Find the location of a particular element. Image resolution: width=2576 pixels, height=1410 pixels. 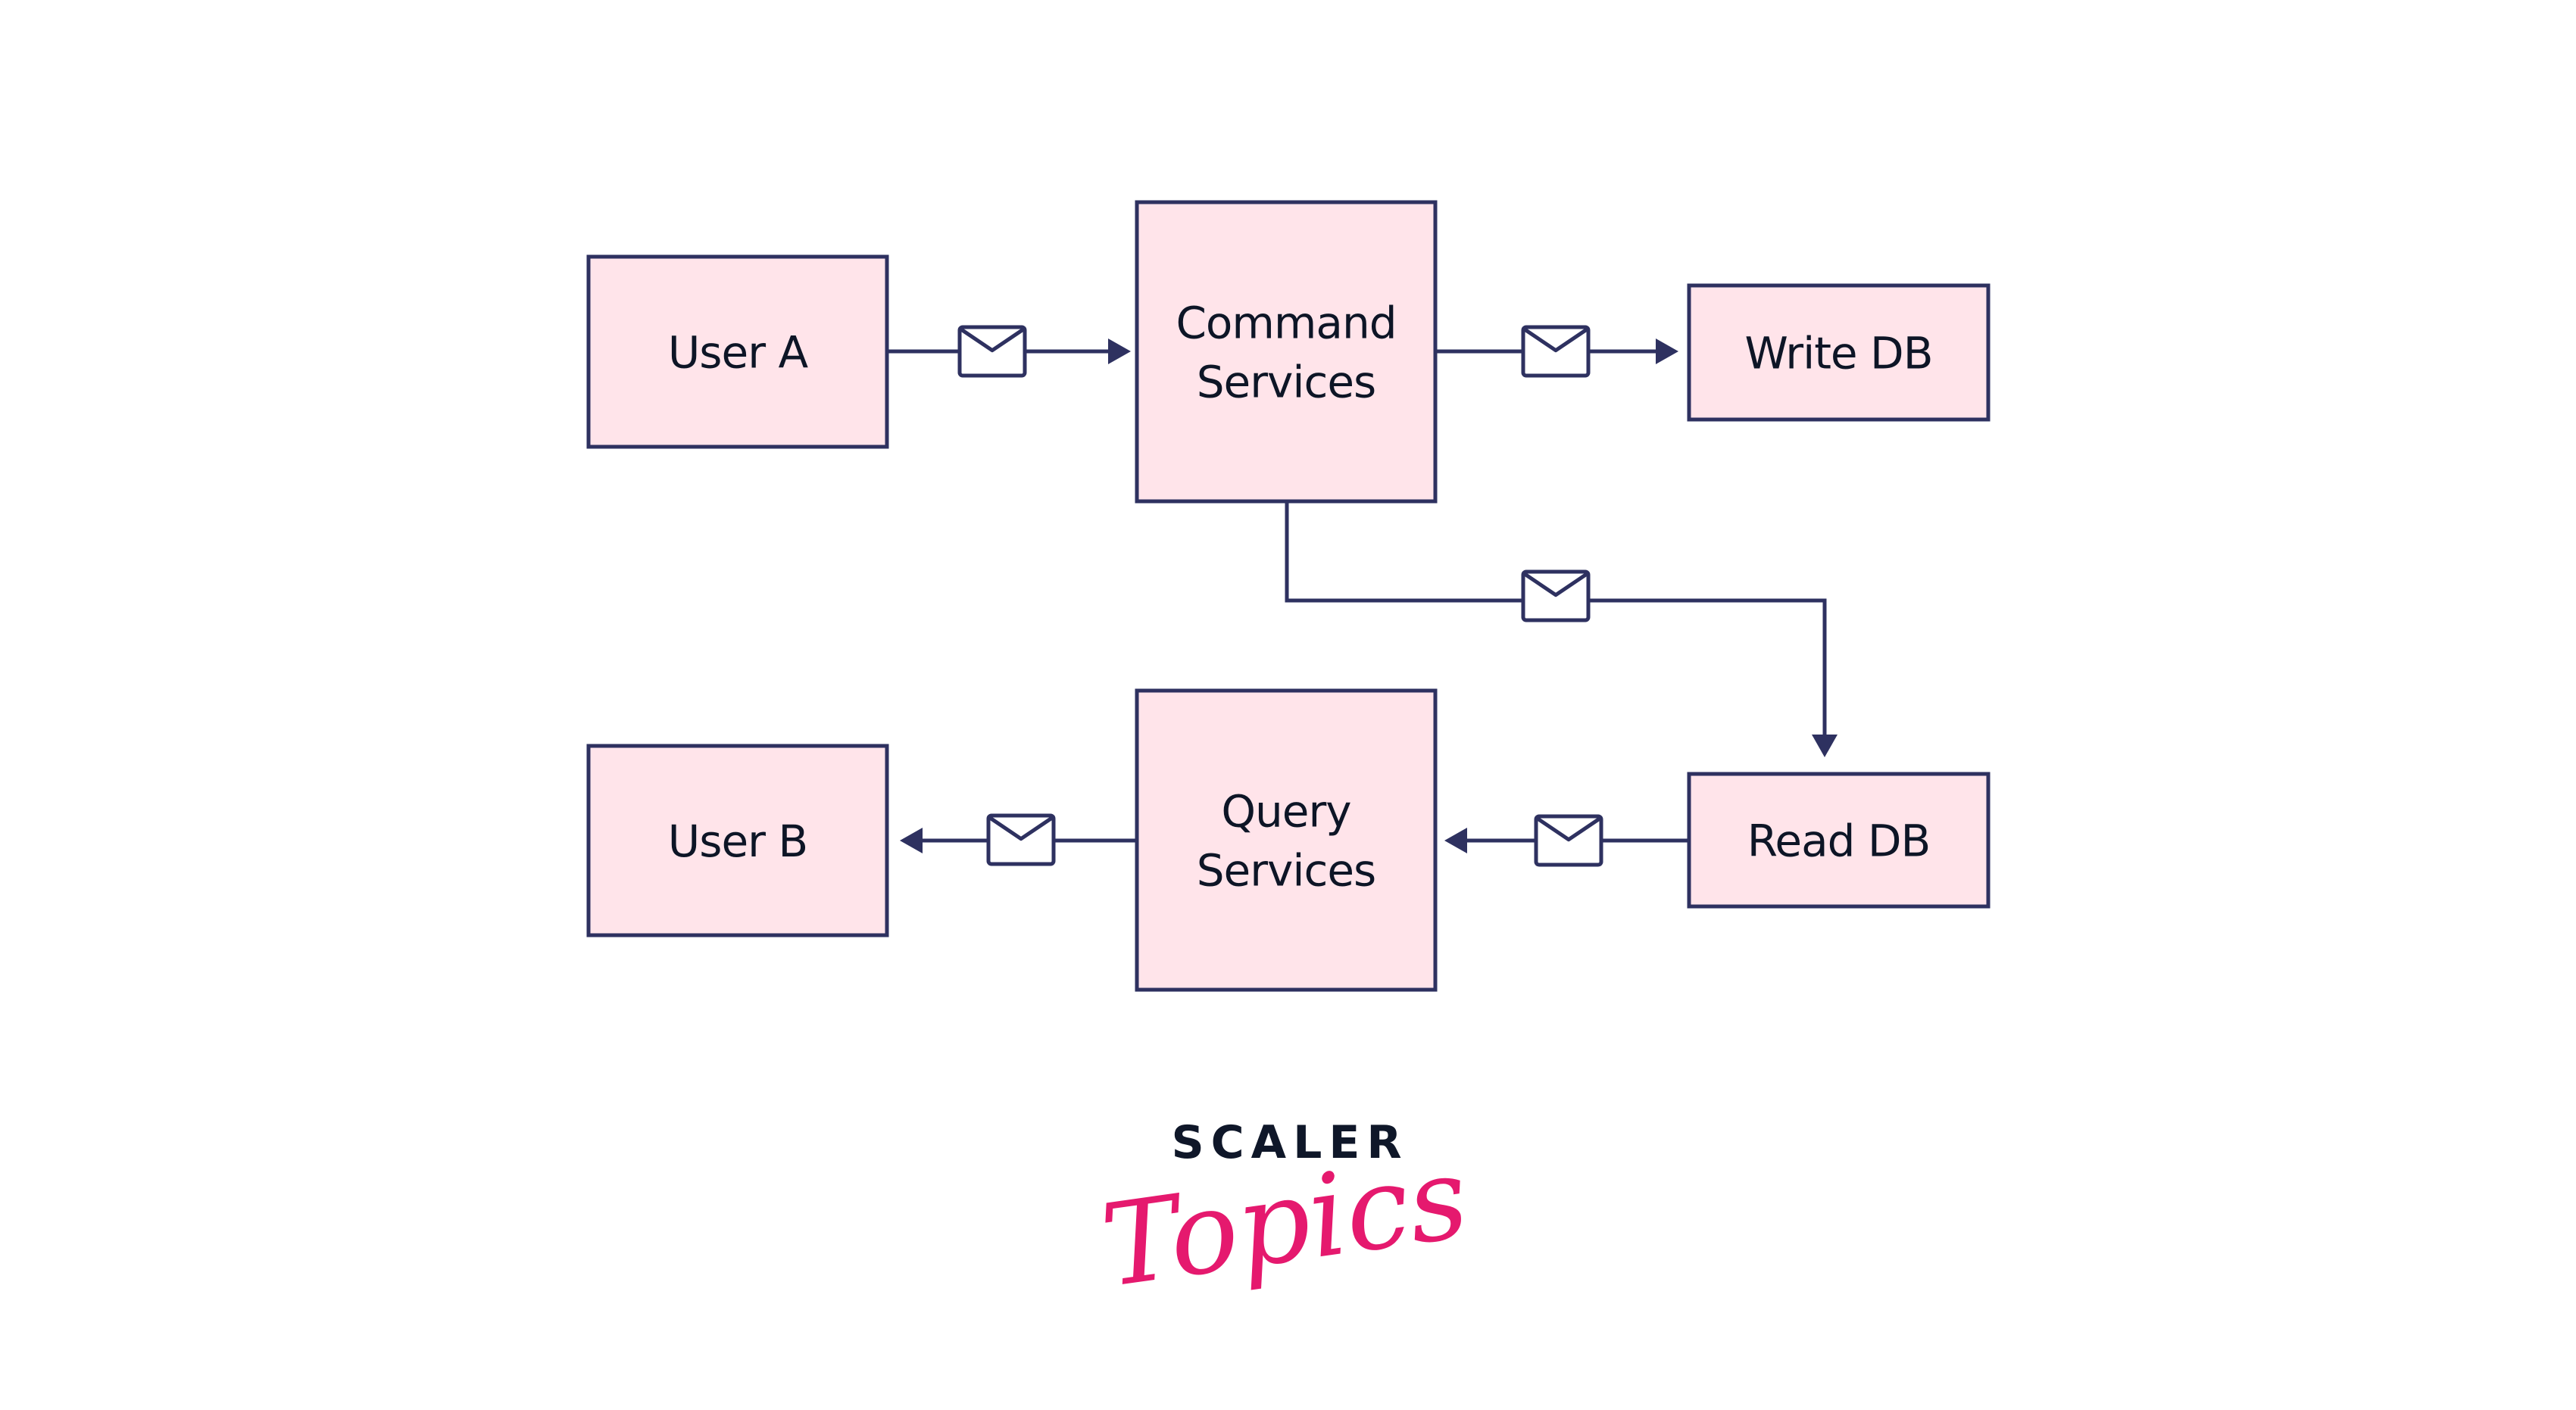

node-user-a: User A is located at coordinates (738, 351).